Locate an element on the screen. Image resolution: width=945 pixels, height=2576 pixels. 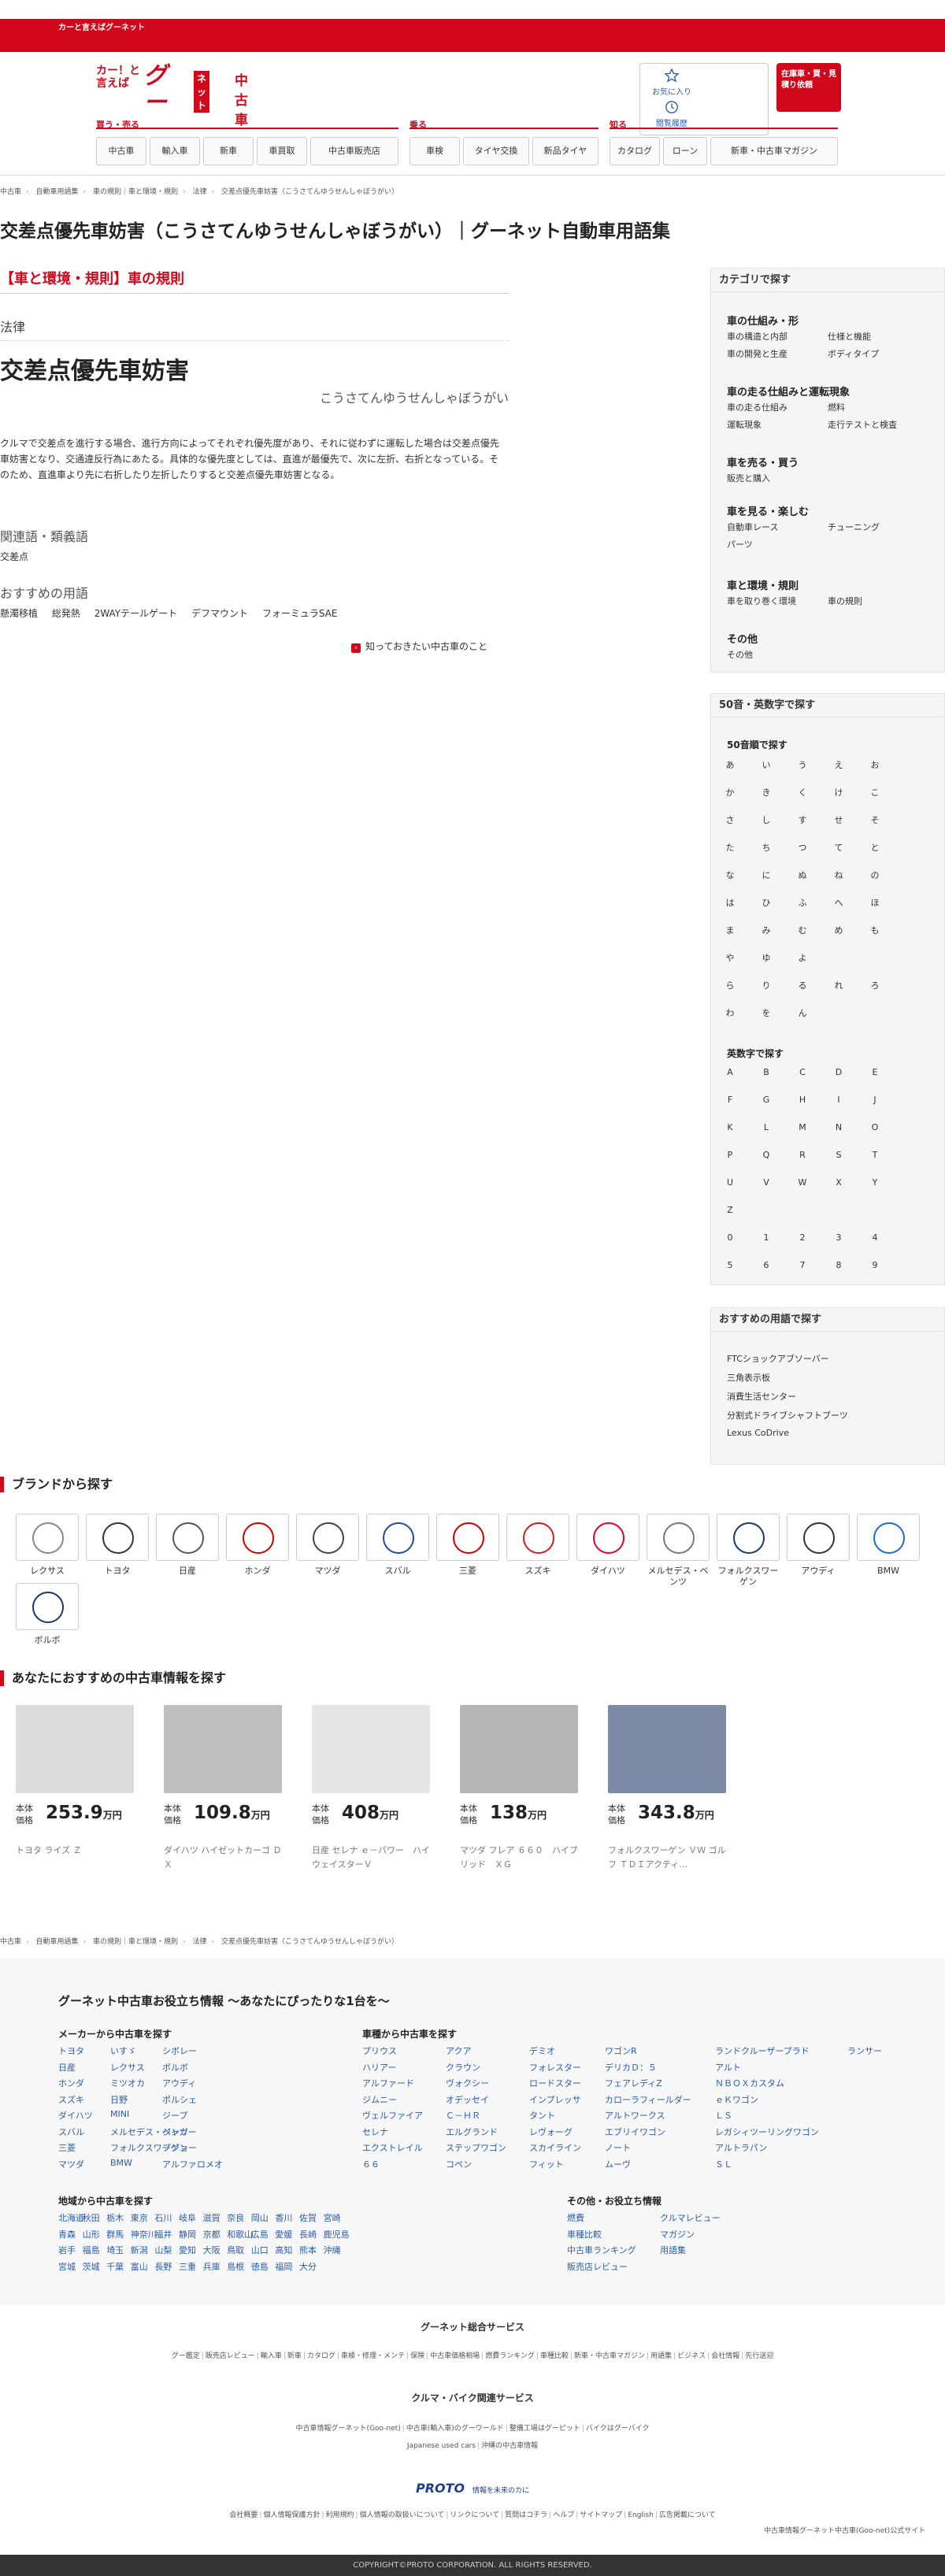
kana-link: せ is located at coordinates (839, 820).